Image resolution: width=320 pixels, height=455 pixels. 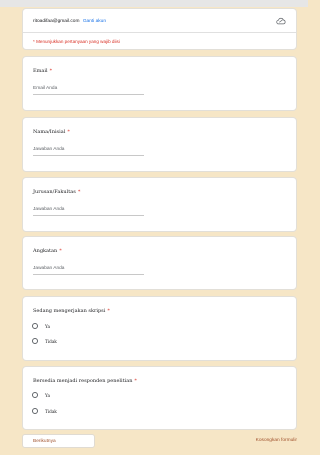 What do you see at coordinates (88, 211) in the screenshot?
I see `department-input: Jawaban Anda` at bounding box center [88, 211].